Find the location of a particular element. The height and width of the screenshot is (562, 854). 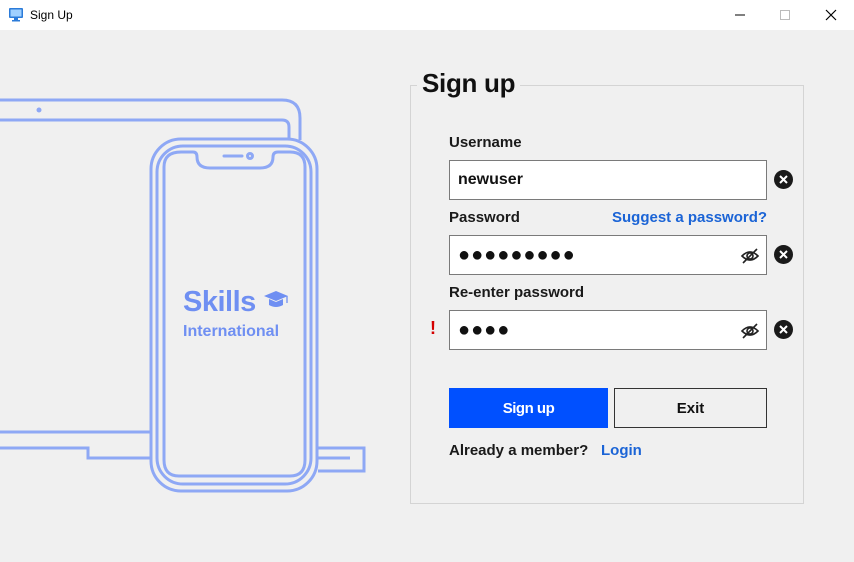

close-window-button is located at coordinates (831, 15).